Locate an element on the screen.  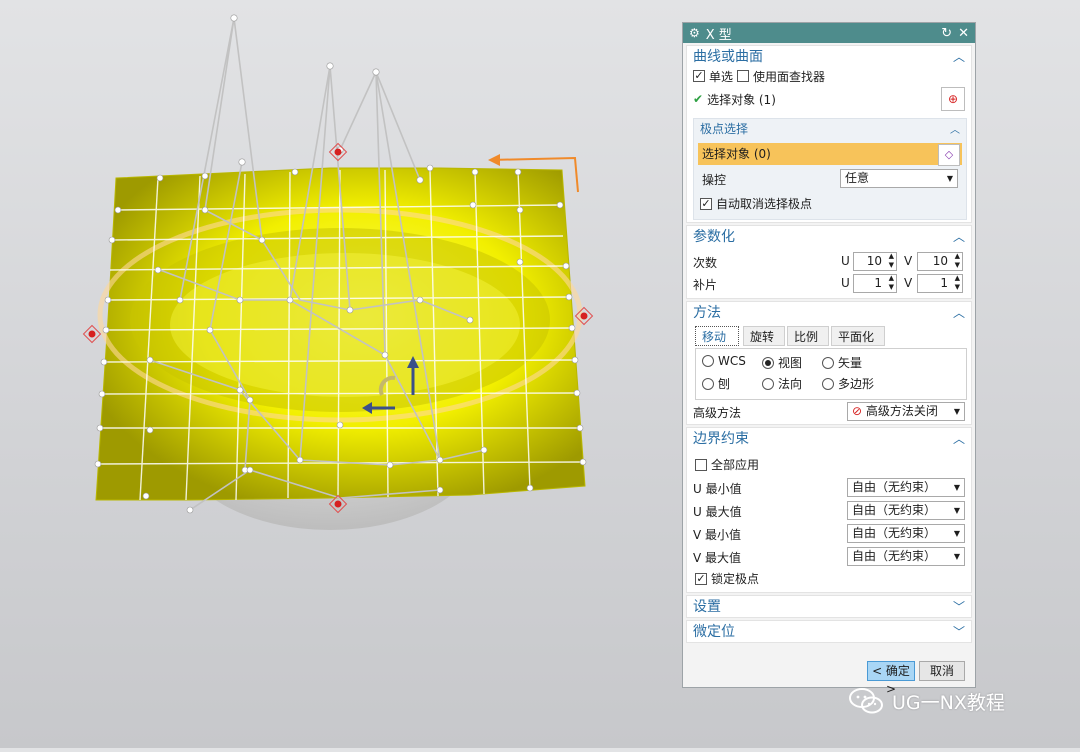
check-icon: ✔ is located at coordinates (698, 99).